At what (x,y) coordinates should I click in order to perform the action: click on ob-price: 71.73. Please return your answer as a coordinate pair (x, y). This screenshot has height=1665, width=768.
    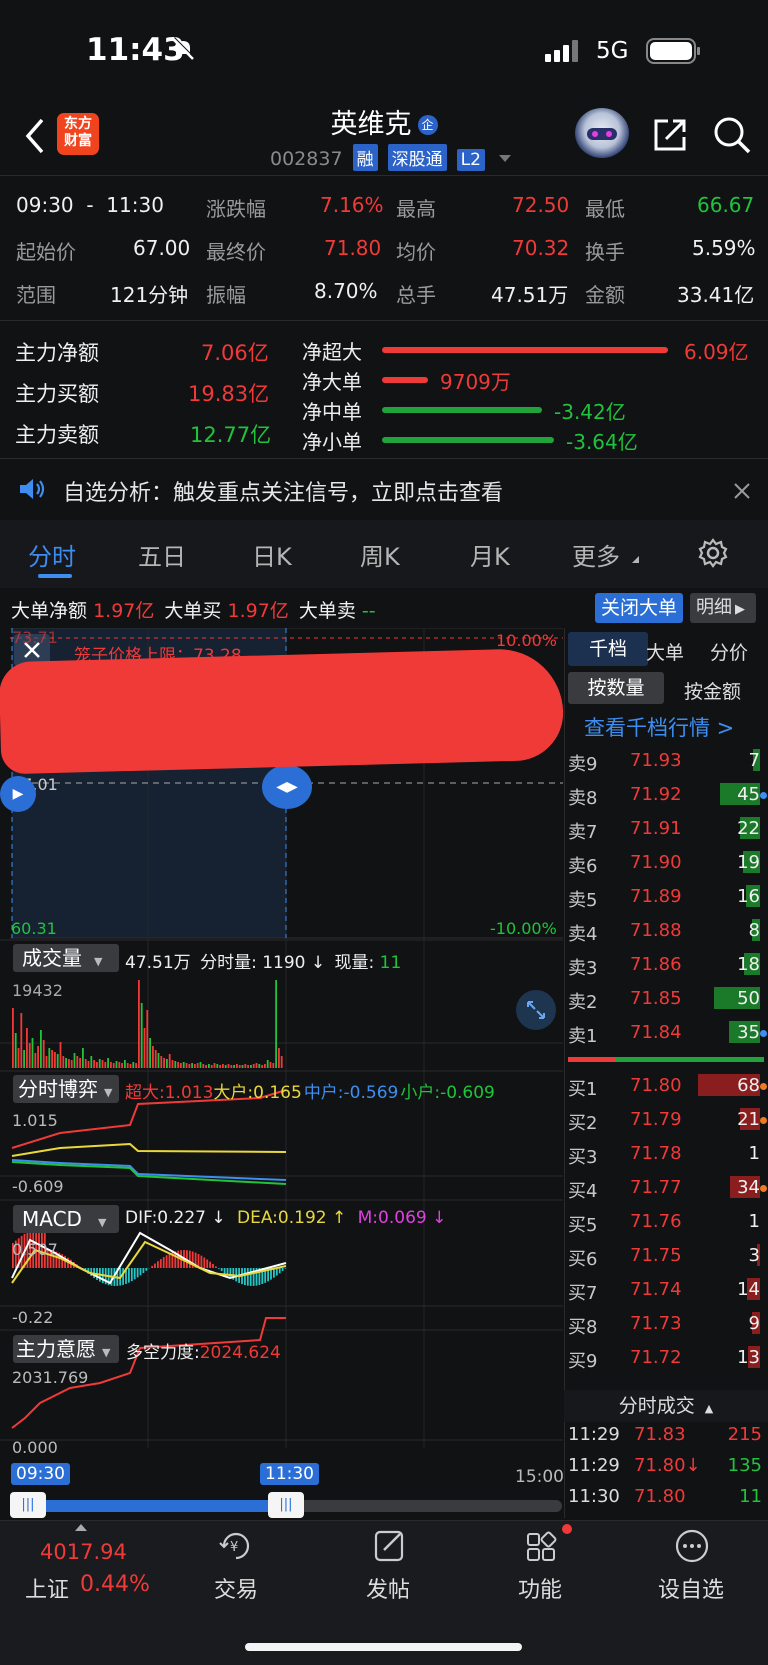
    Looking at the image, I should click on (656, 1323).